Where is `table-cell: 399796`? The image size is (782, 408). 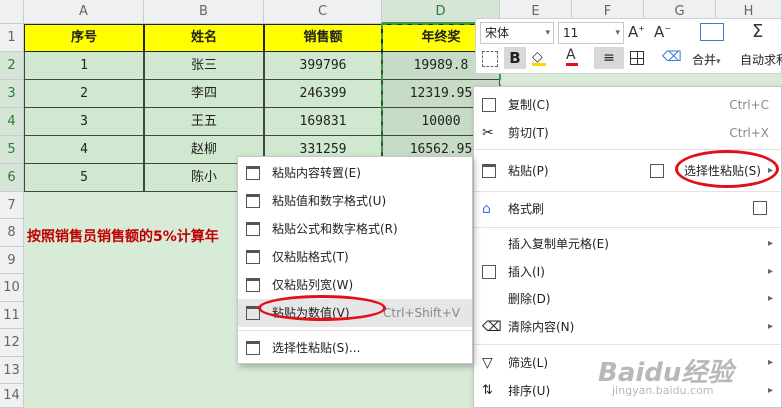 table-cell: 399796 is located at coordinates (323, 66).